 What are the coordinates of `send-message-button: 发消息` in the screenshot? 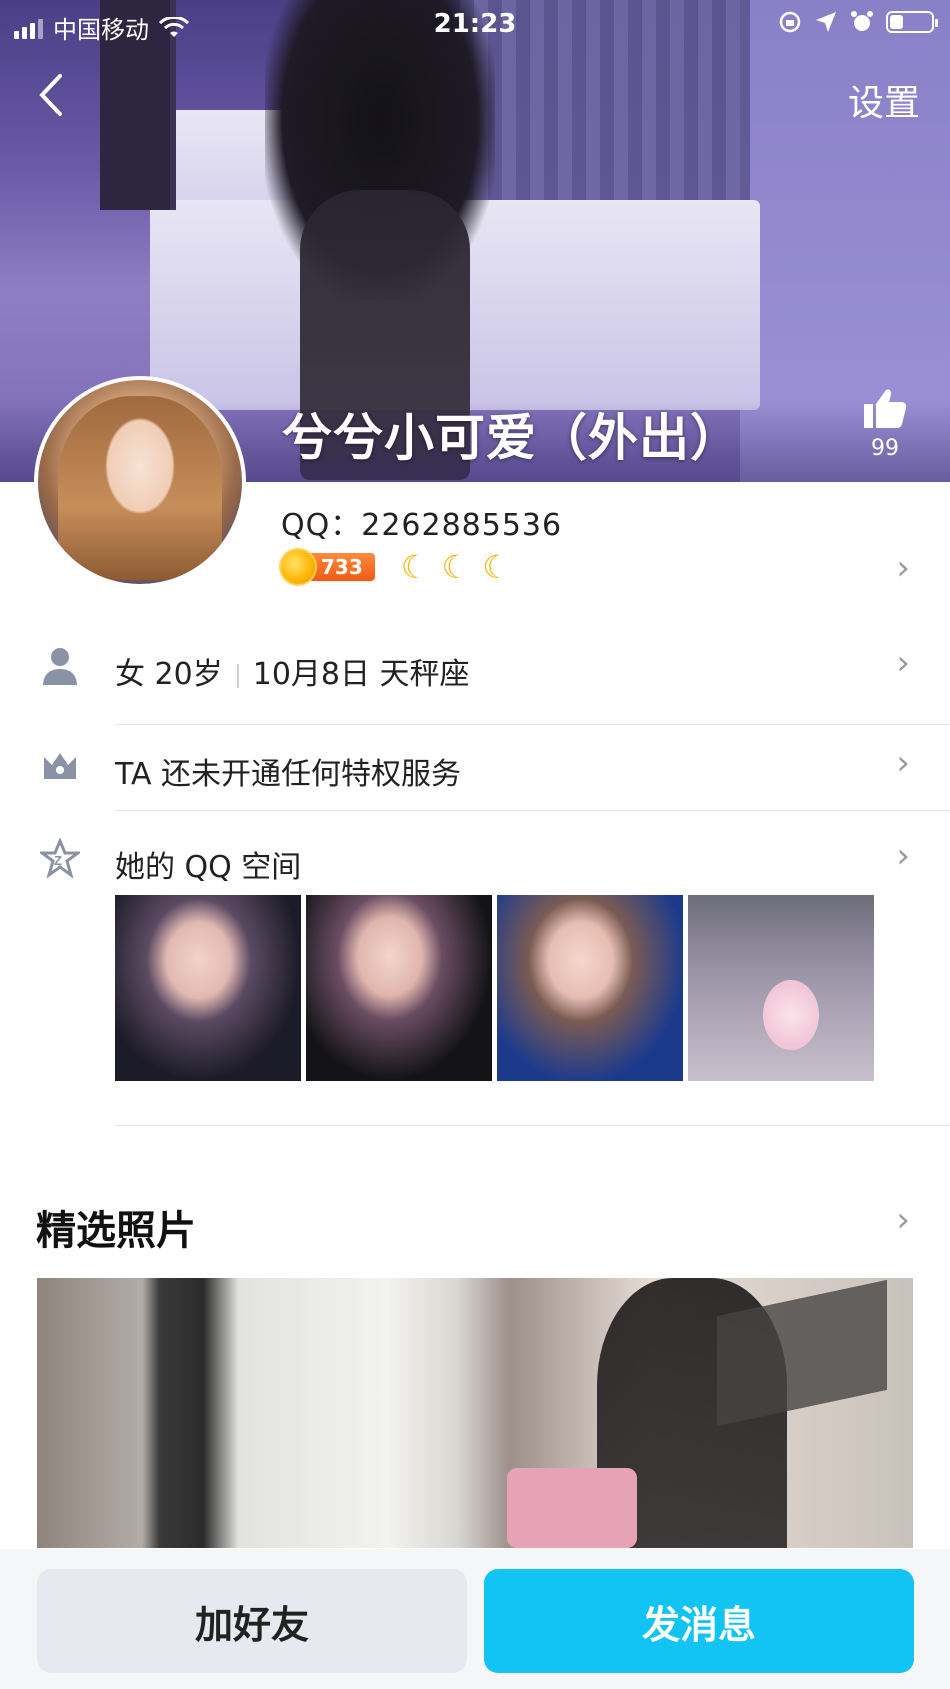 It's located at (699, 1621).